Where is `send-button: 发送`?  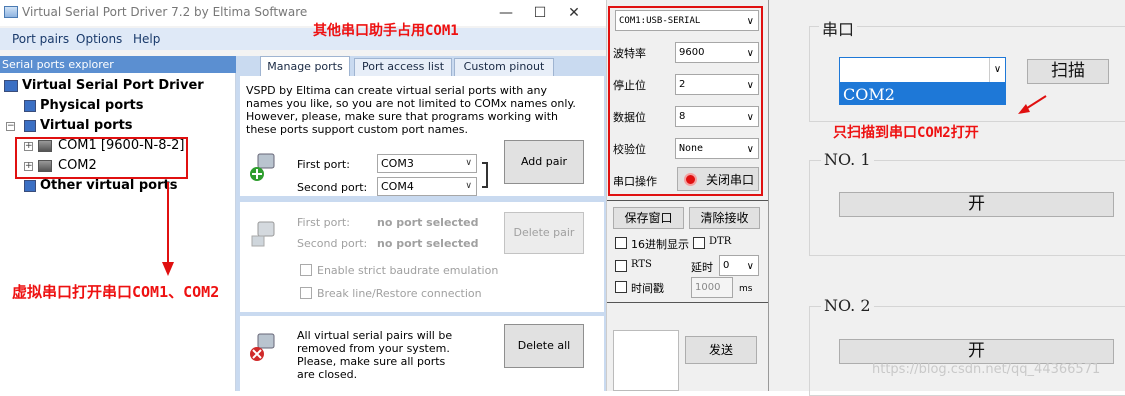 send-button: 发送 is located at coordinates (721, 350).